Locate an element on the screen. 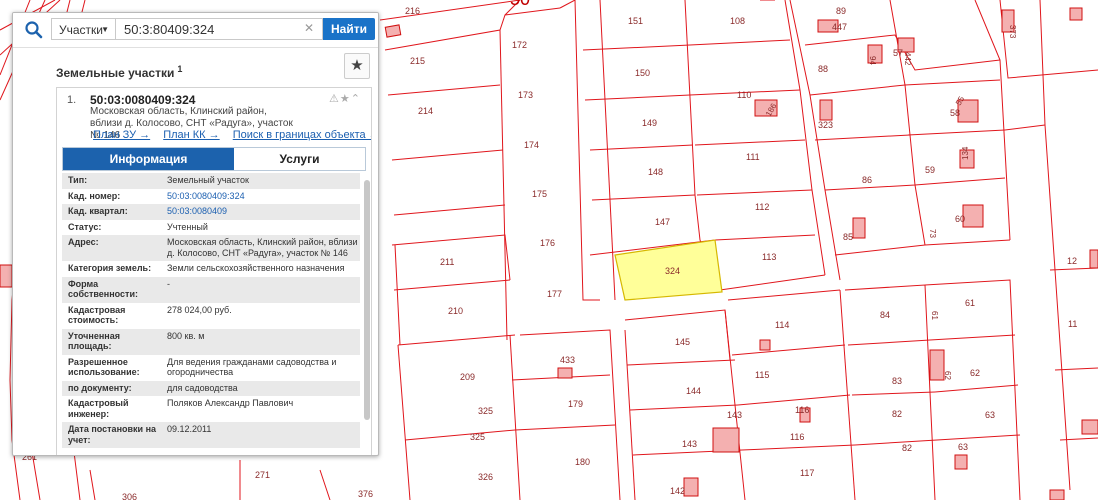  parcel-label: 174 is located at coordinates (531, 145).